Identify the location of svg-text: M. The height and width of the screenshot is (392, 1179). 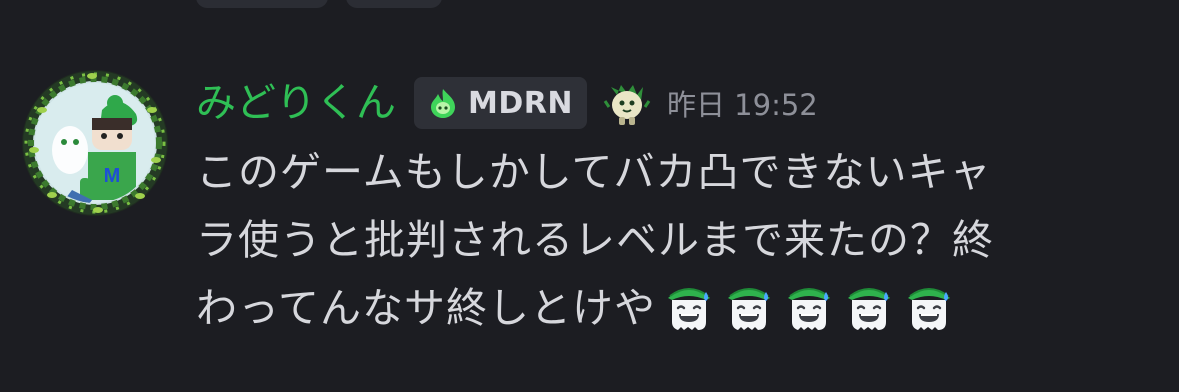
(112, 176).